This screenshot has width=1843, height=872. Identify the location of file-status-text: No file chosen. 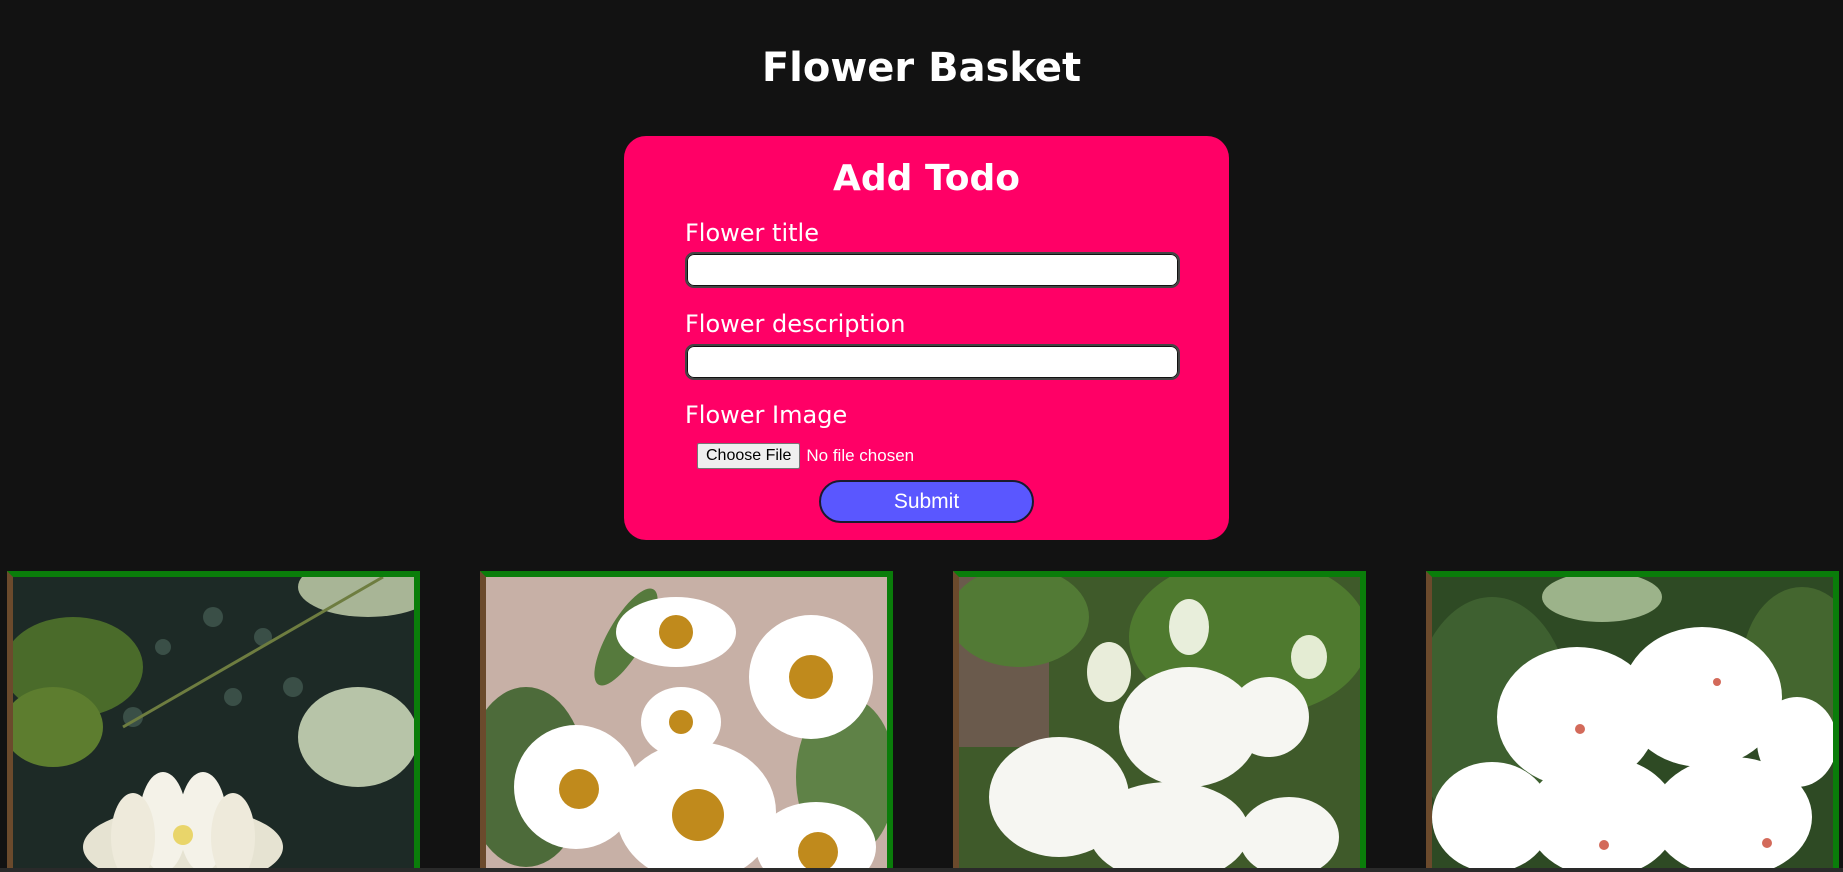
(860, 455).